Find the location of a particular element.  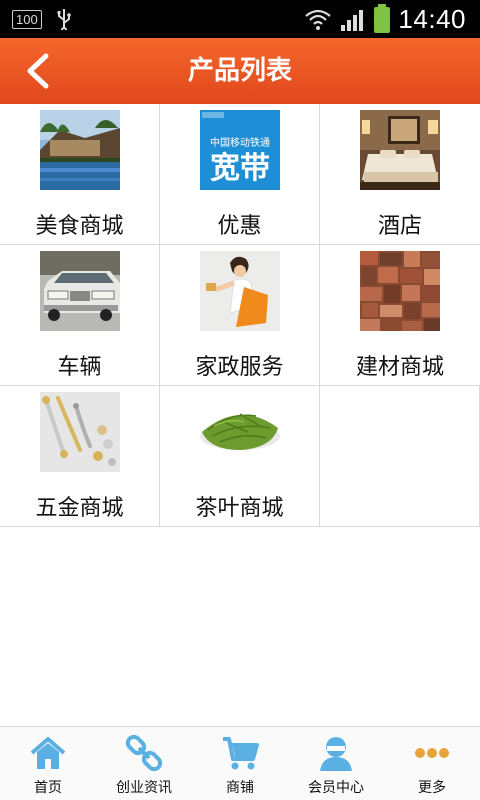

status-bar: 100 14:40 is located at coordinates (240, 19).